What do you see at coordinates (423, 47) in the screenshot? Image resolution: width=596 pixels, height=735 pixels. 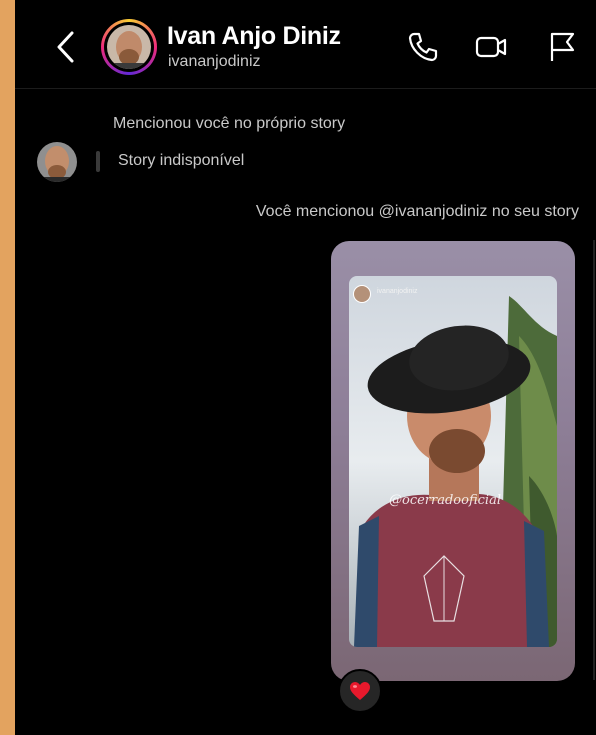 I see `phone-icon` at bounding box center [423, 47].